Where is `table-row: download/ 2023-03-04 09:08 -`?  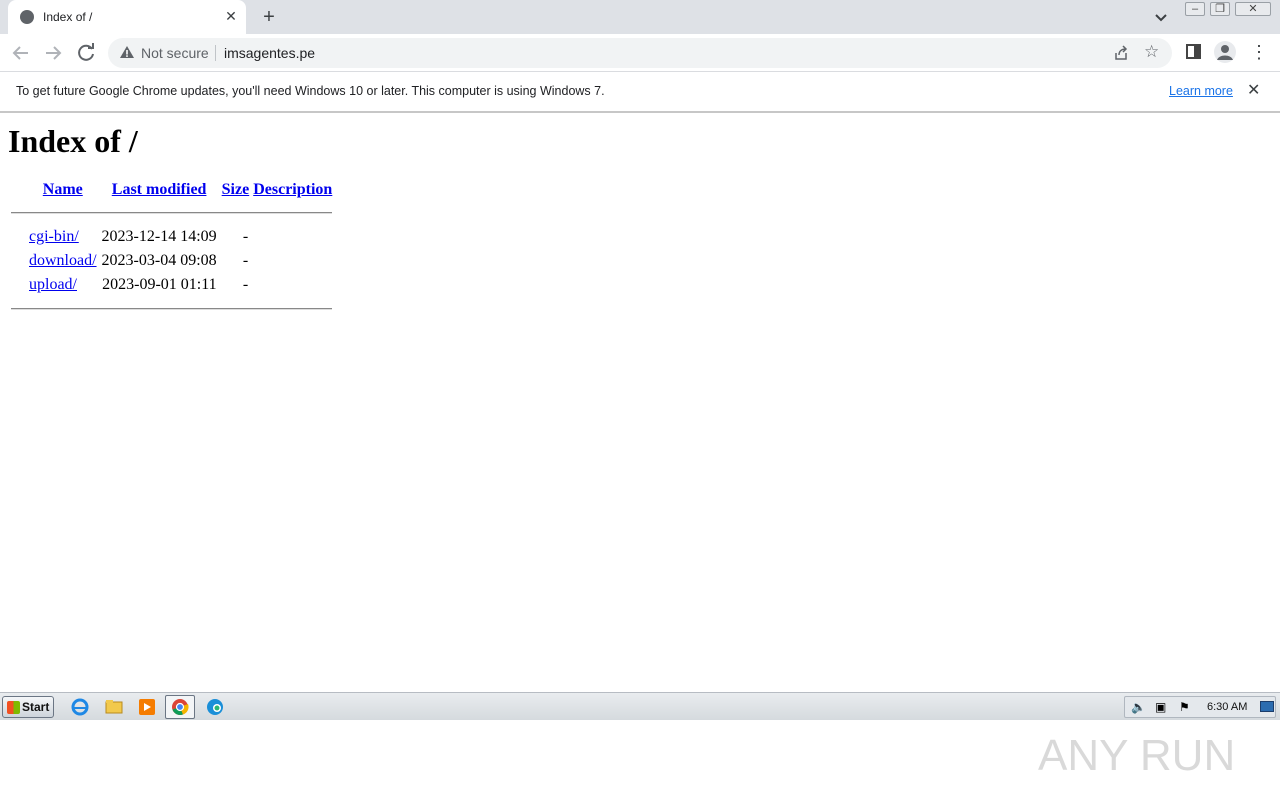 table-row: download/ 2023-03-04 09:08 - is located at coordinates (171, 261).